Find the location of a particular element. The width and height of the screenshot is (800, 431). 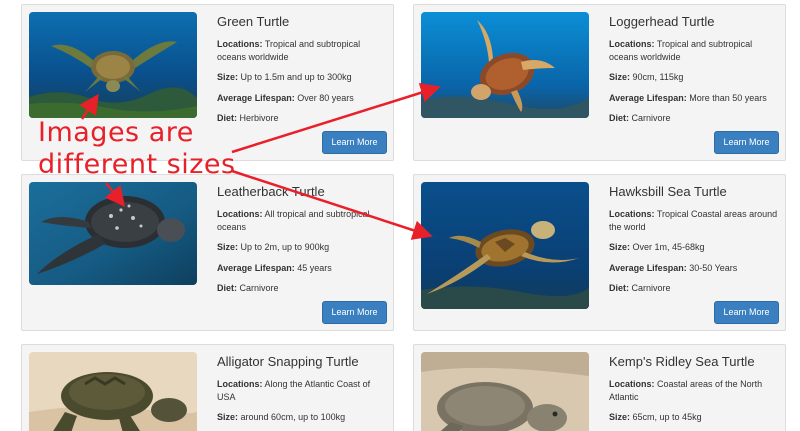

card-title: Green Turtle is located at coordinates (253, 21).